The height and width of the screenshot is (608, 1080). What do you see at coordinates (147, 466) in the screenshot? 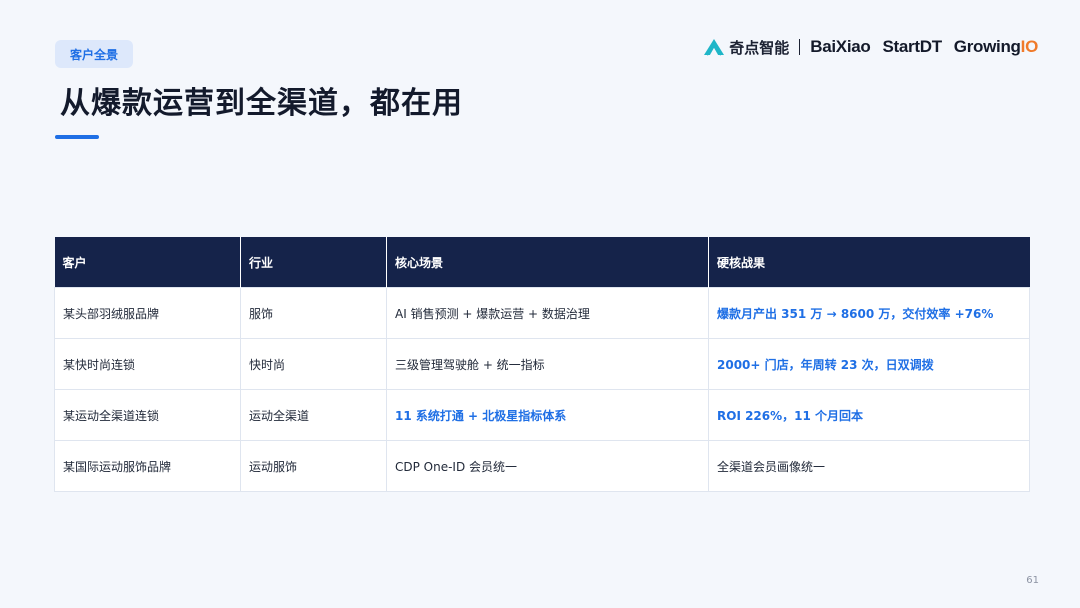
I see `cell-customer: 某国际运动服饰品牌` at bounding box center [147, 466].